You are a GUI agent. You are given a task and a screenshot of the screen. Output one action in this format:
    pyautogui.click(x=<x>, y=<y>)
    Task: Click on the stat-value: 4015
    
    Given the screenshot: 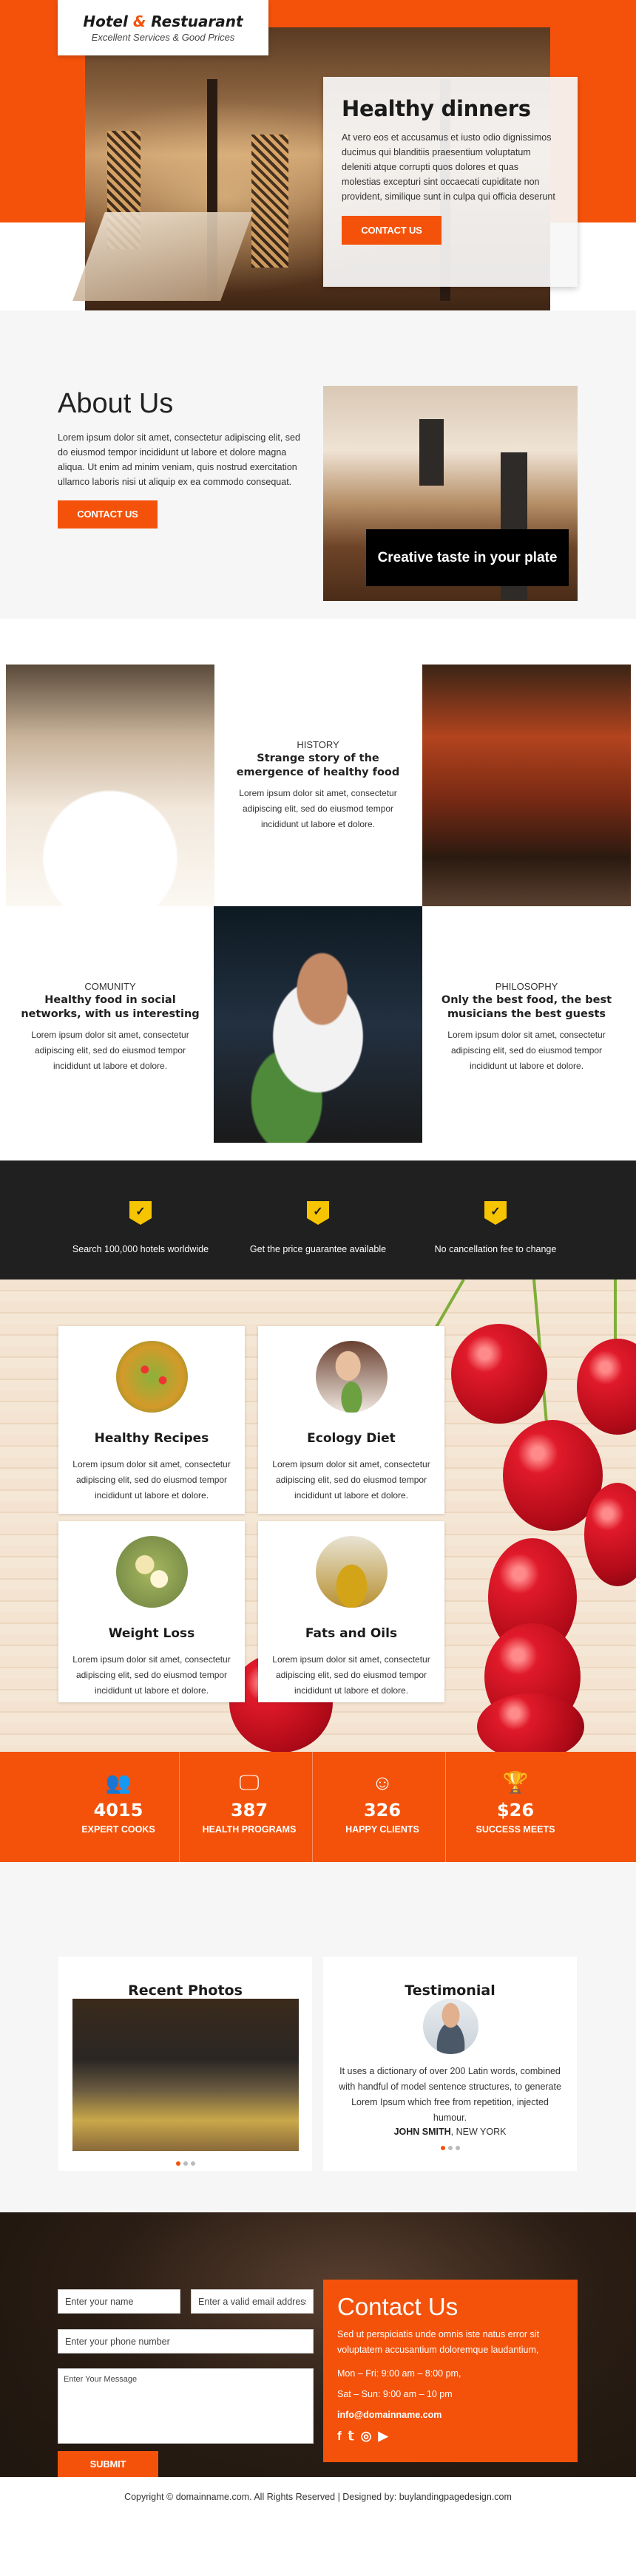 What is the action you would take?
    pyautogui.click(x=118, y=1810)
    